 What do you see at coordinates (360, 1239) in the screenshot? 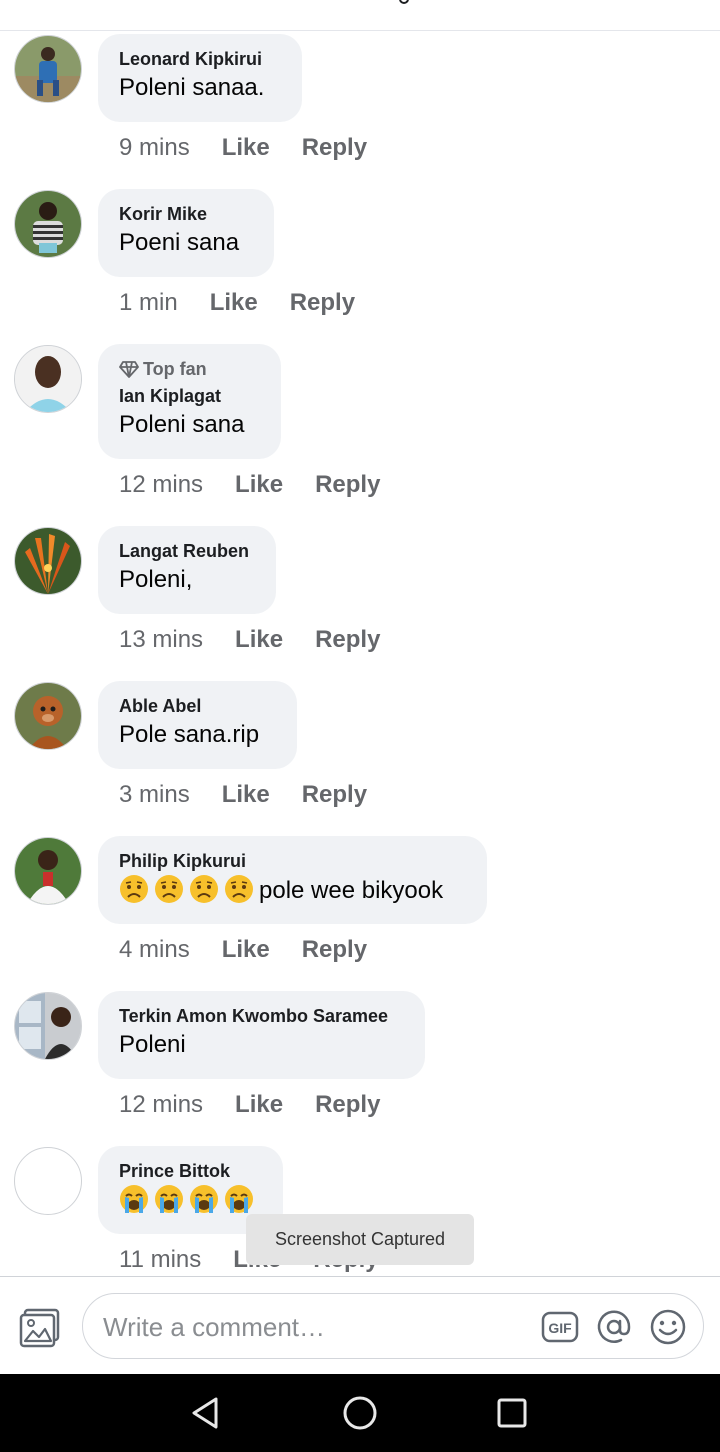
I see `screenshot-toast: Screenshot Captured` at bounding box center [360, 1239].